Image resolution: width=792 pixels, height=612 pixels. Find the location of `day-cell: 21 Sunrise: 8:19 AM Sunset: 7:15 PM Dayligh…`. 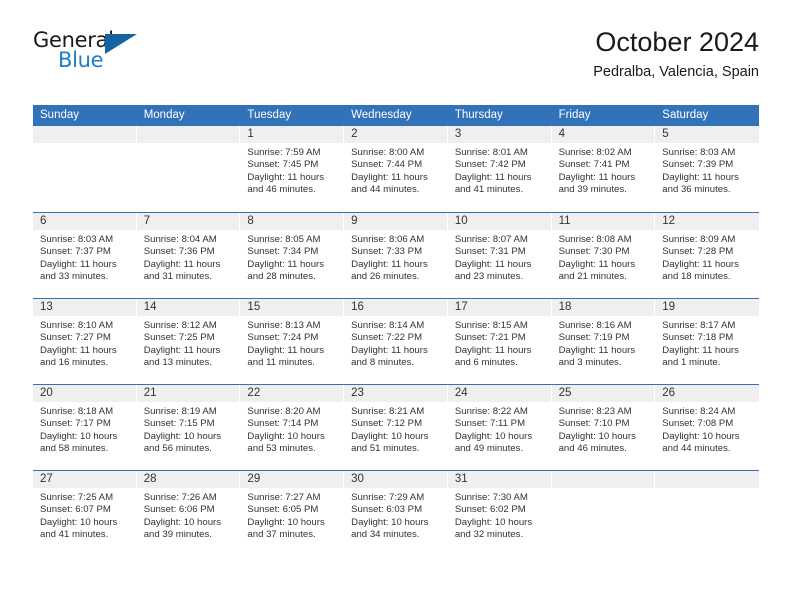

day-cell: 21 Sunrise: 8:19 AM Sunset: 7:15 PM Dayligh… is located at coordinates (188, 427).